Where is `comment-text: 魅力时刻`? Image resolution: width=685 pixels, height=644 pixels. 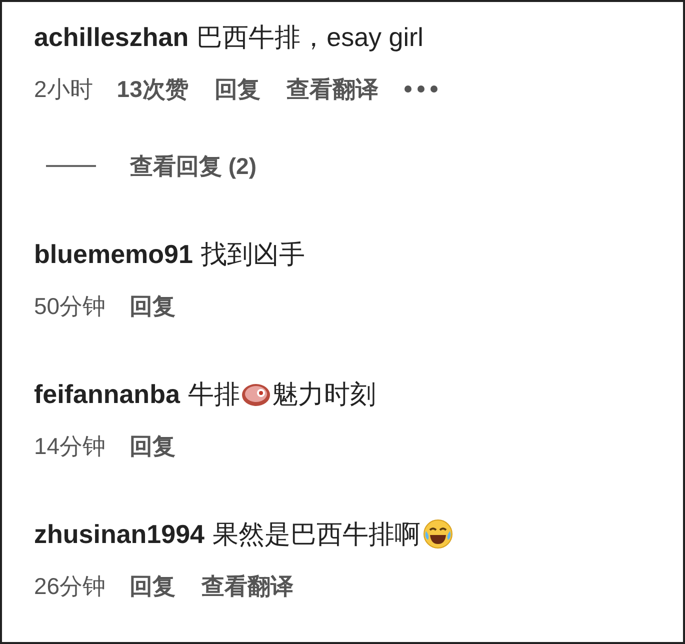
comment-text: 魅力时刻 is located at coordinates (324, 394).